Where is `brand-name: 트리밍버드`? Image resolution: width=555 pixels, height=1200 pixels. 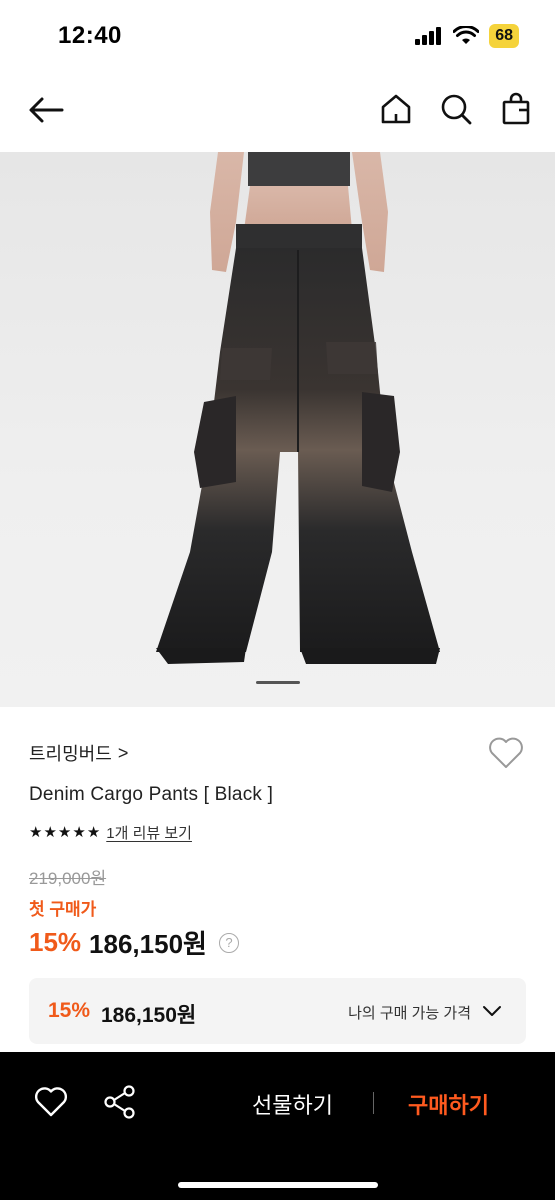 brand-name: 트리밍버드 is located at coordinates (70, 754).